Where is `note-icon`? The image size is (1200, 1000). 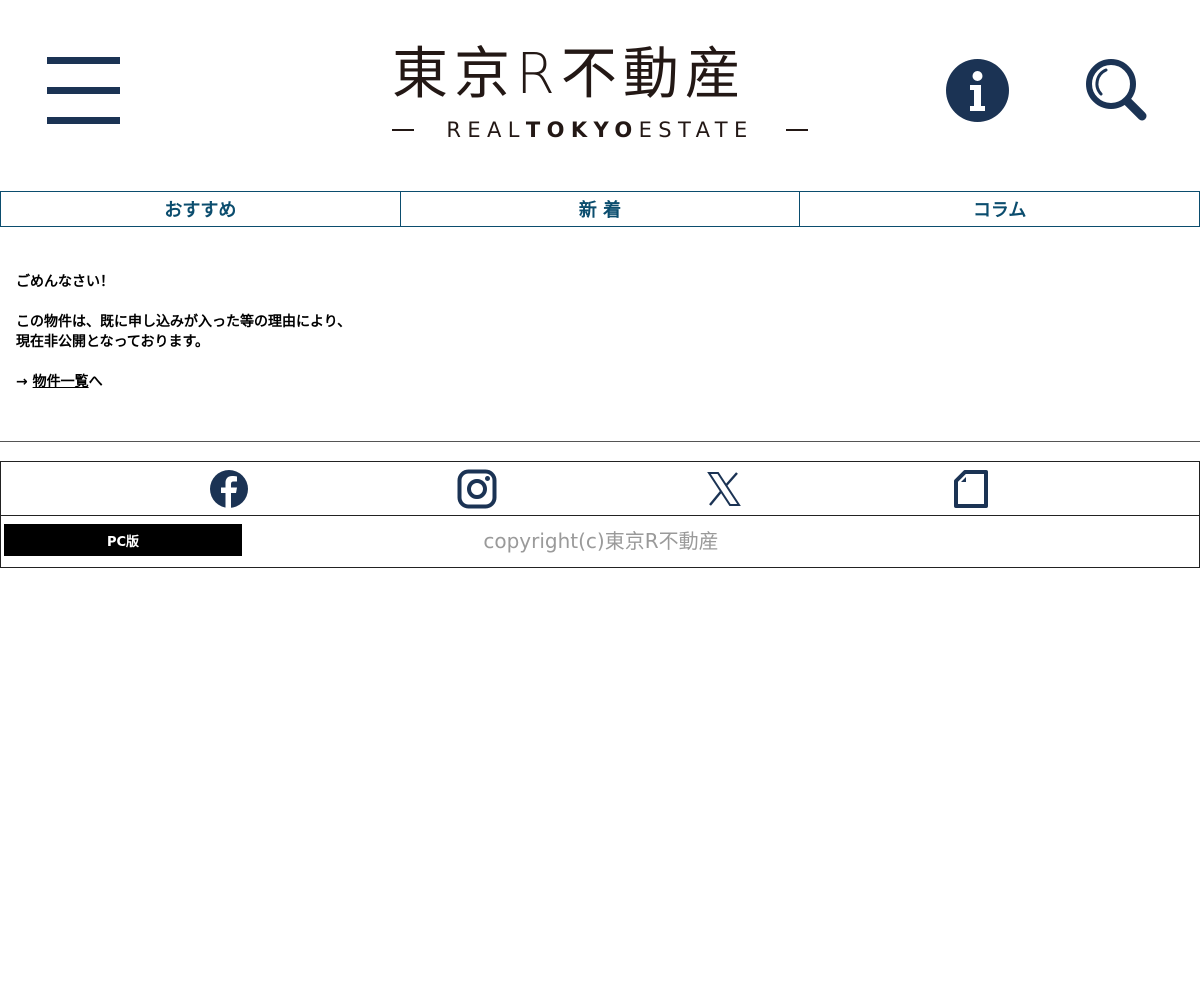
note-icon is located at coordinates (971, 489).